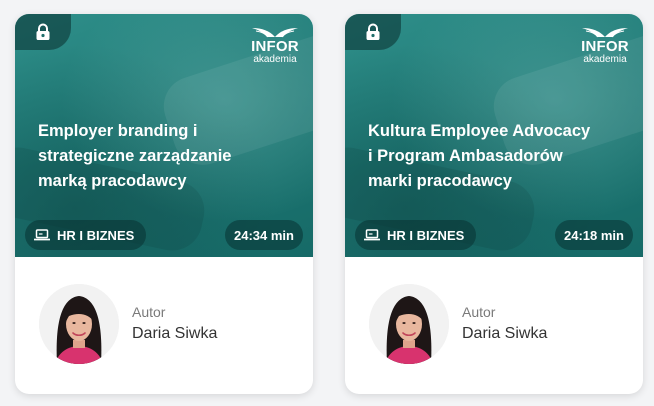 Image resolution: width=654 pixels, height=406 pixels. I want to click on duration-badge: 24:34 min, so click(264, 235).